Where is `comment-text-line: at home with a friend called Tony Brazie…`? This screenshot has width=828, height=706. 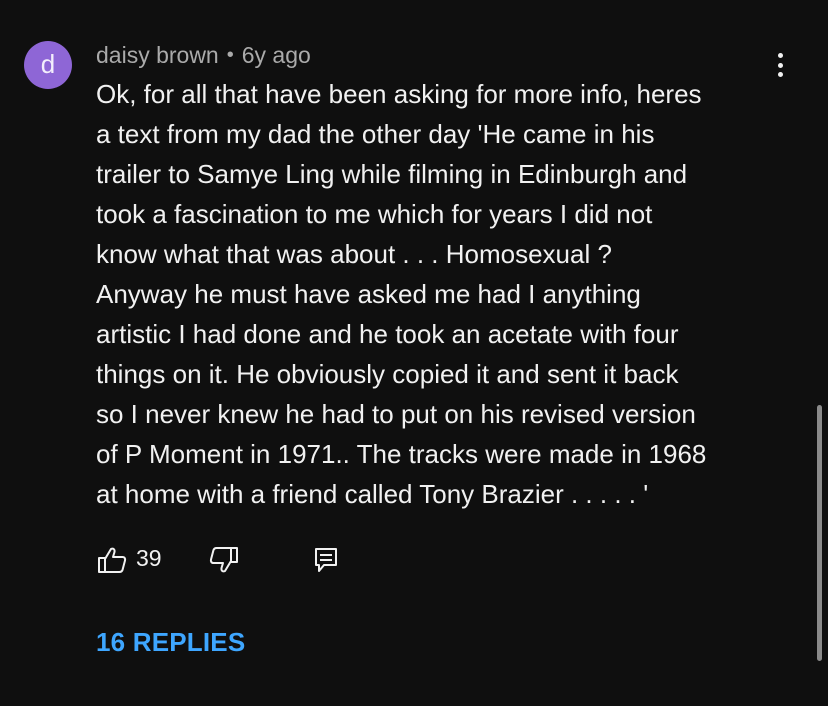
comment-text-line: at home with a friend called Tony Brazie… is located at coordinates (372, 494).